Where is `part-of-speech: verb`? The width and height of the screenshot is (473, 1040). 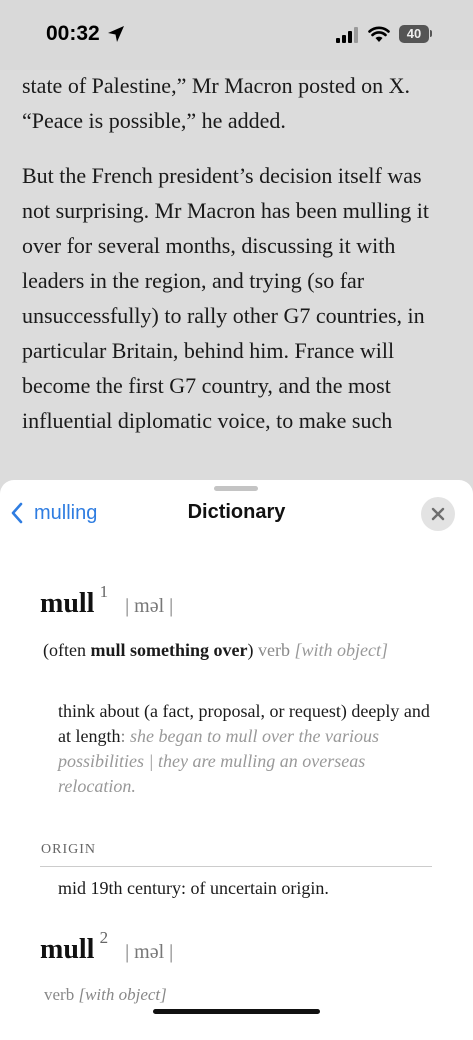 part-of-speech: verb is located at coordinates (273, 650).